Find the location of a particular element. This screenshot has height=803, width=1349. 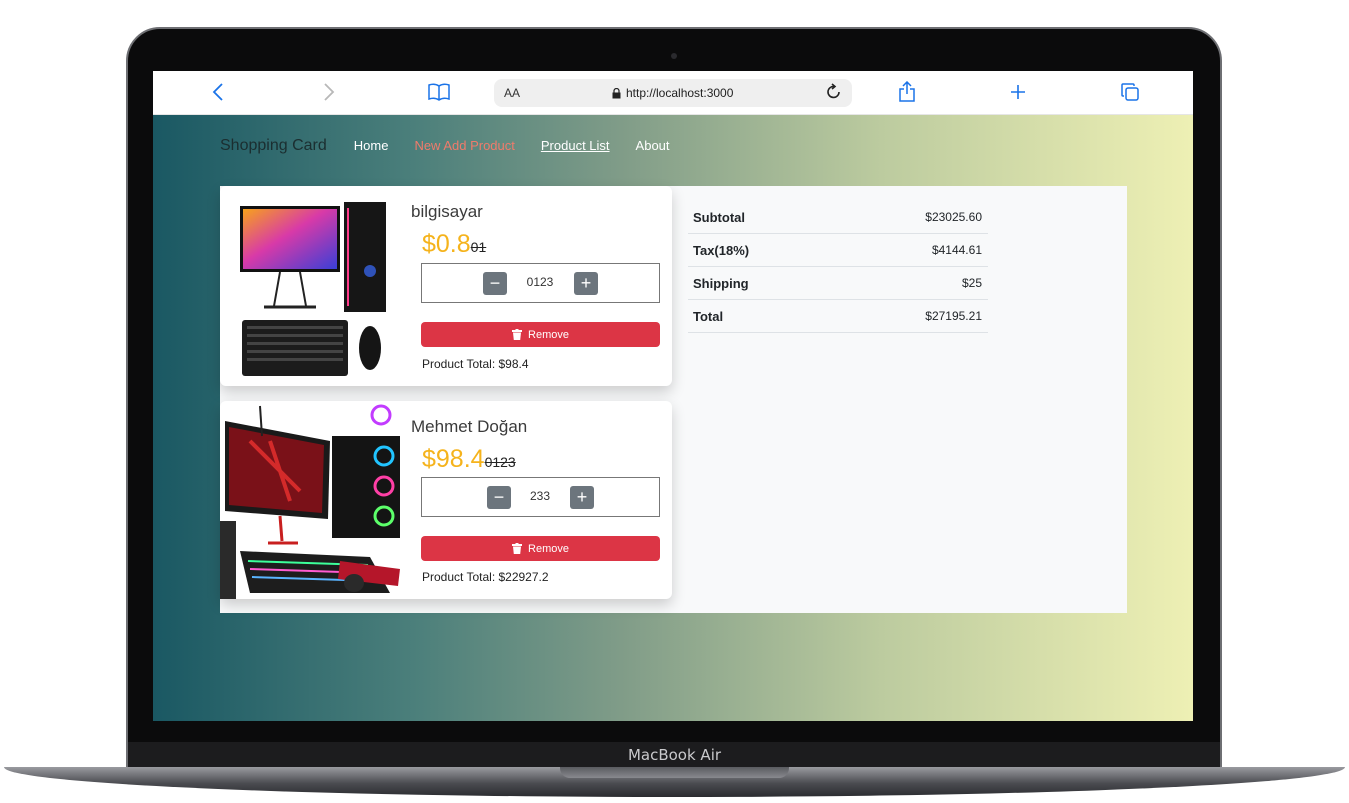

quantity-stepper: − 233 + is located at coordinates (540, 497).